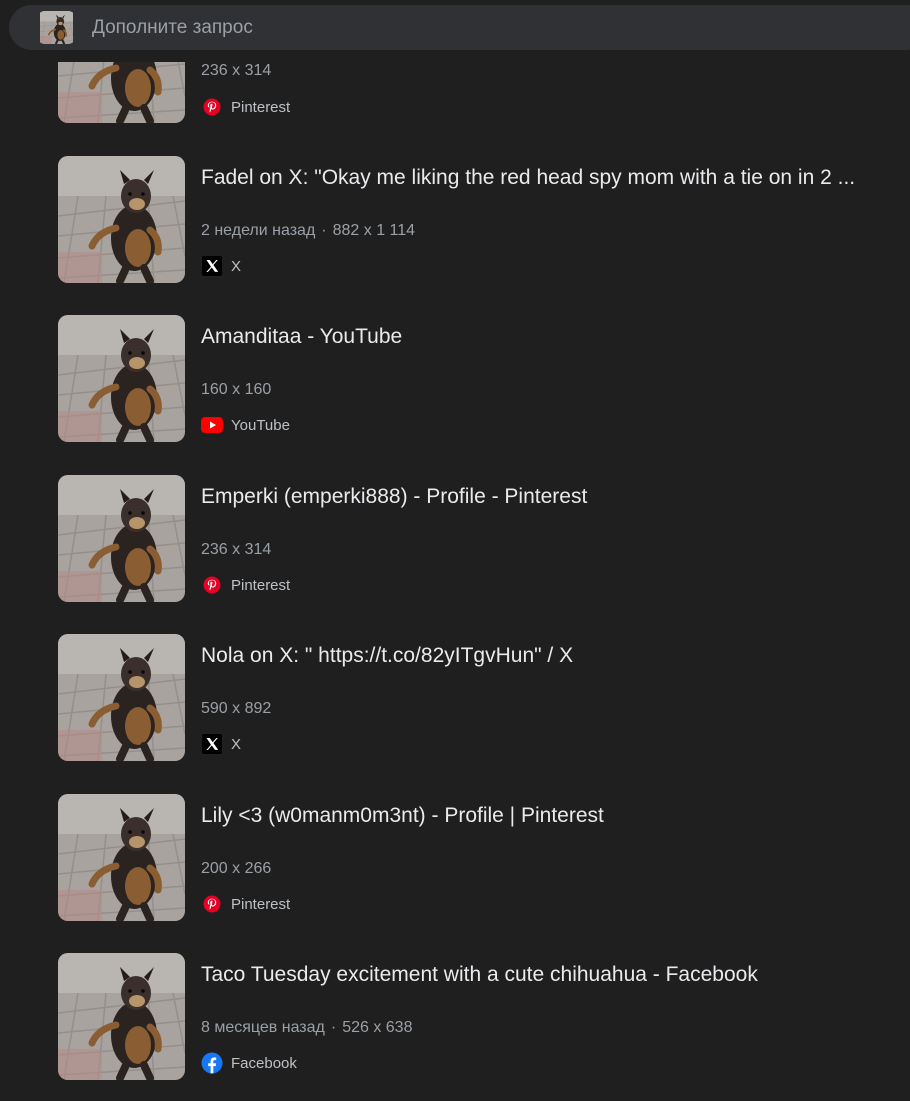 This screenshot has width=910, height=1101. Describe the element at coordinates (212, 1063) in the screenshot. I see `facebook-icon` at that location.